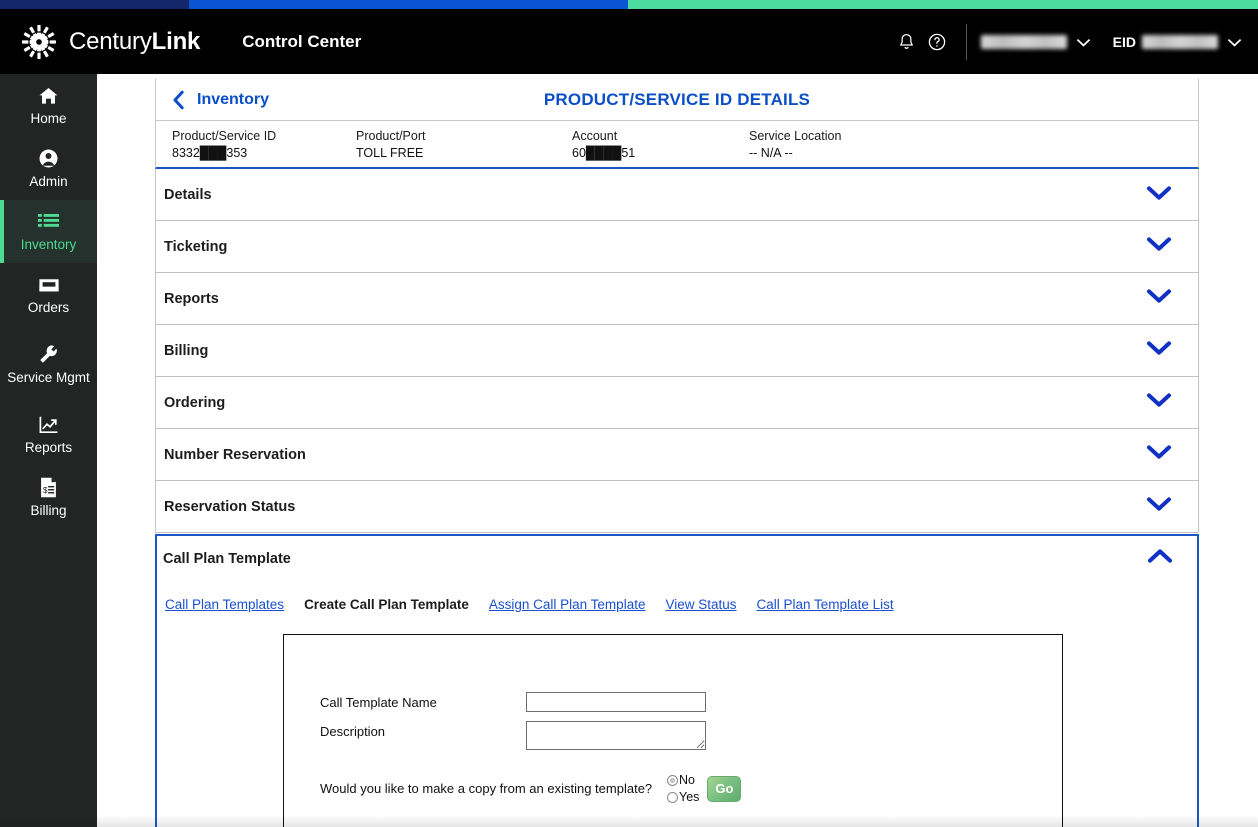 The width and height of the screenshot is (1258, 827). What do you see at coordinates (672, 797) in the screenshot?
I see `radio-yes-dot` at bounding box center [672, 797].